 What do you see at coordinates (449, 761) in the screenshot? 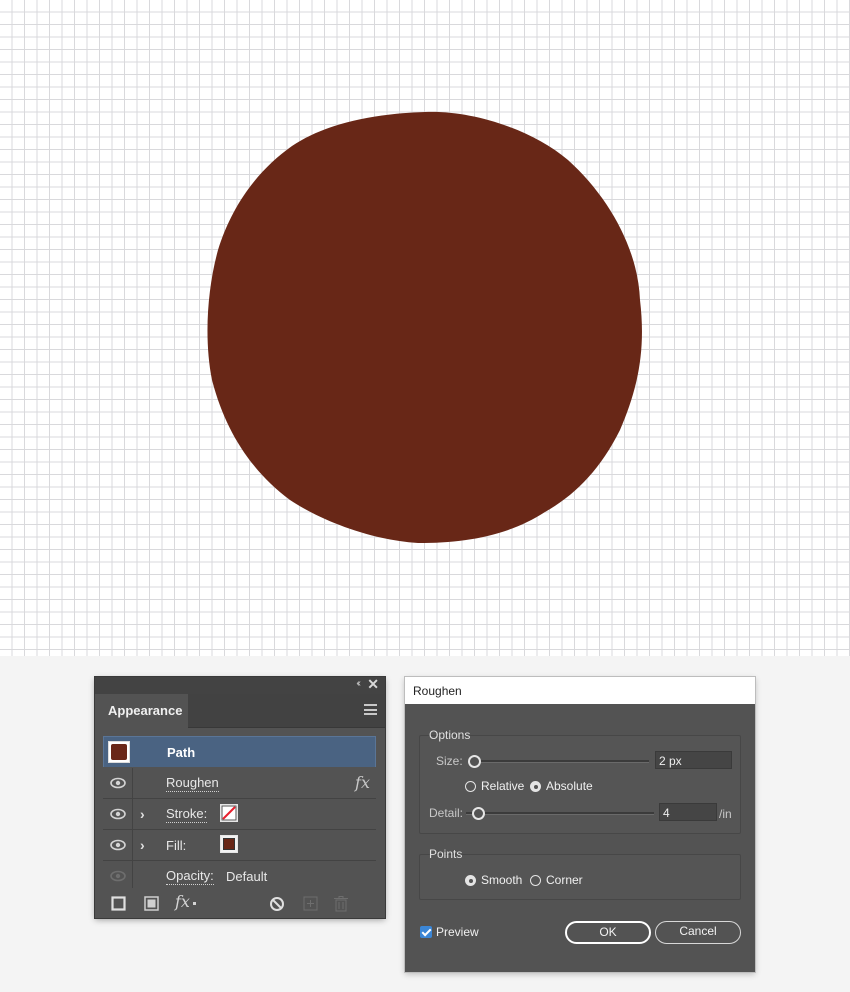
I see `size-label: Size:` at bounding box center [449, 761].